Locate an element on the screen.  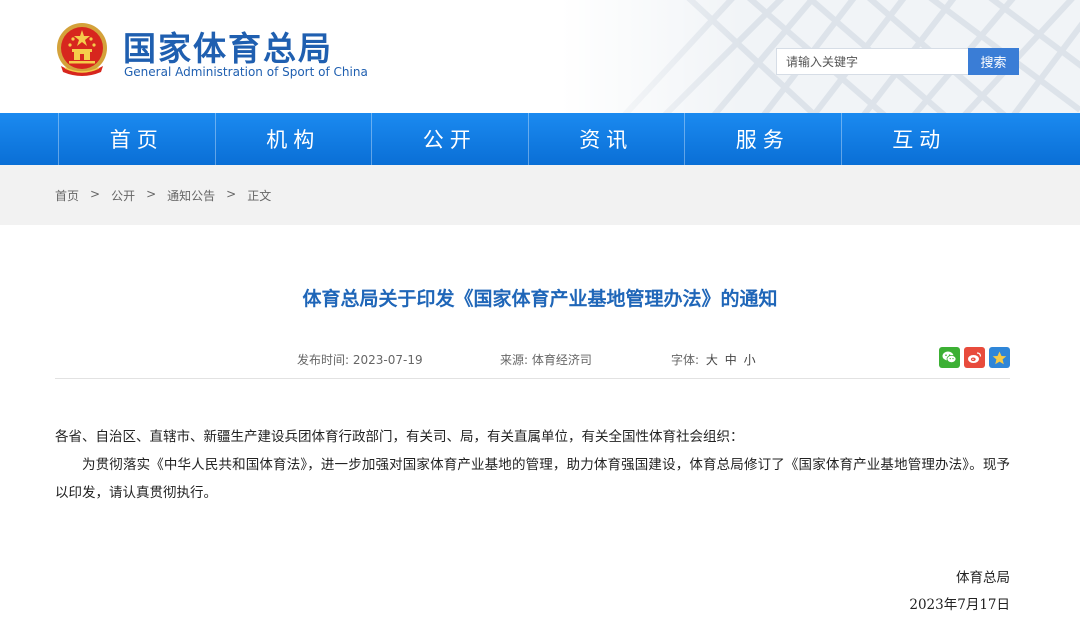
main-nav: 首页 机构 公开 资讯 服务 互动 is located at coordinates (540, 139).